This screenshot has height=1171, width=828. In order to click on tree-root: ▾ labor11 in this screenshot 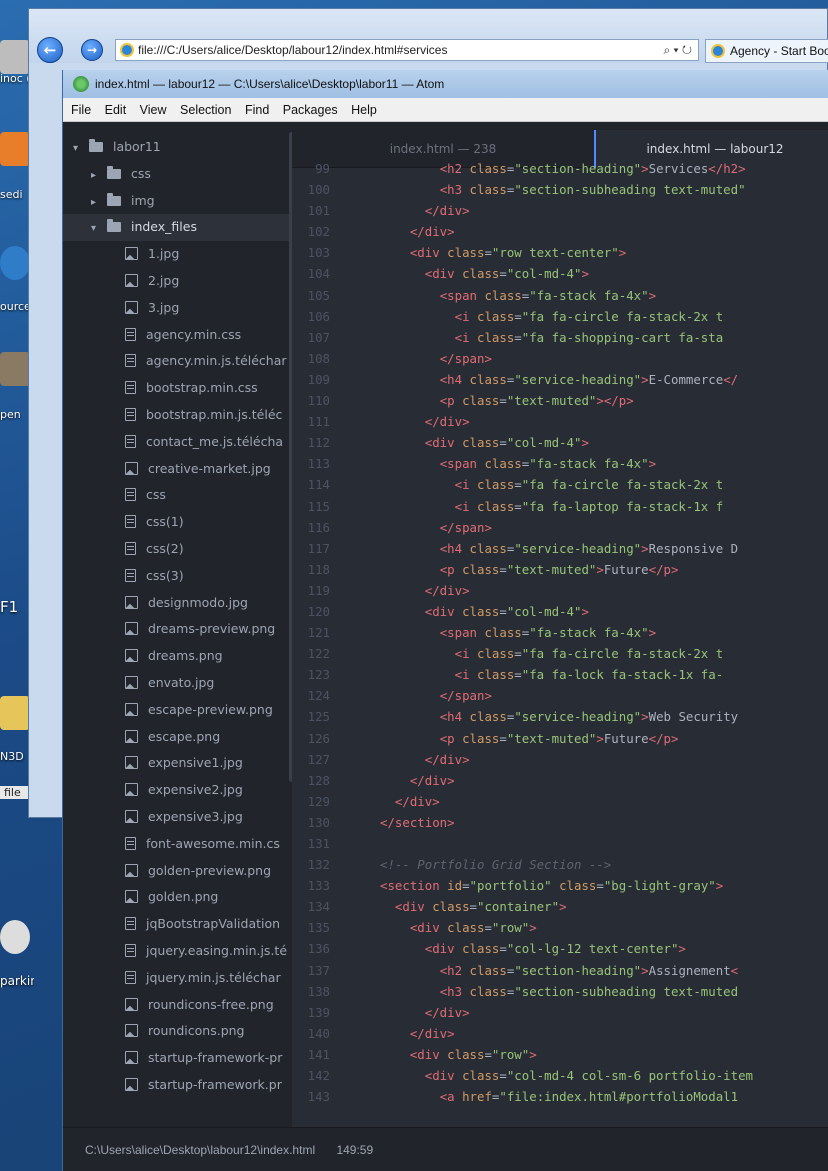, I will do `click(177, 147)`.